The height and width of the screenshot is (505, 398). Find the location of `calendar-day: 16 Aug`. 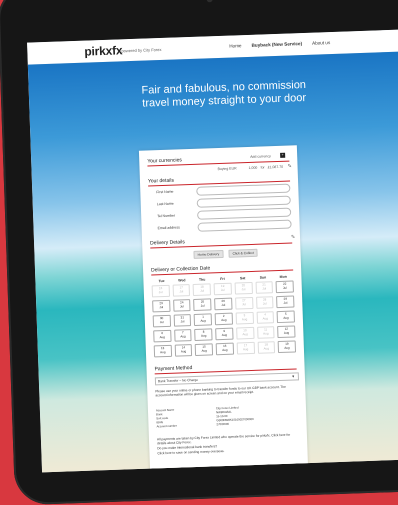

calendar-day: 16 Aug is located at coordinates (224, 349).